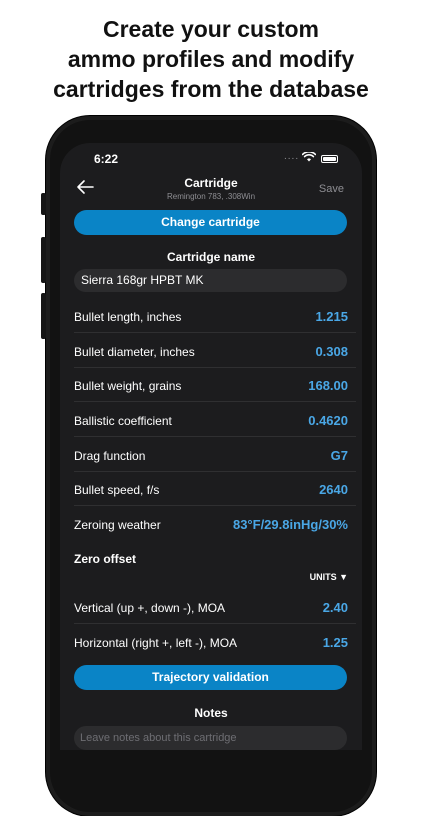 The height and width of the screenshot is (816, 422). What do you see at coordinates (43, 316) in the screenshot?
I see `phone-side-button-volume-down` at bounding box center [43, 316].